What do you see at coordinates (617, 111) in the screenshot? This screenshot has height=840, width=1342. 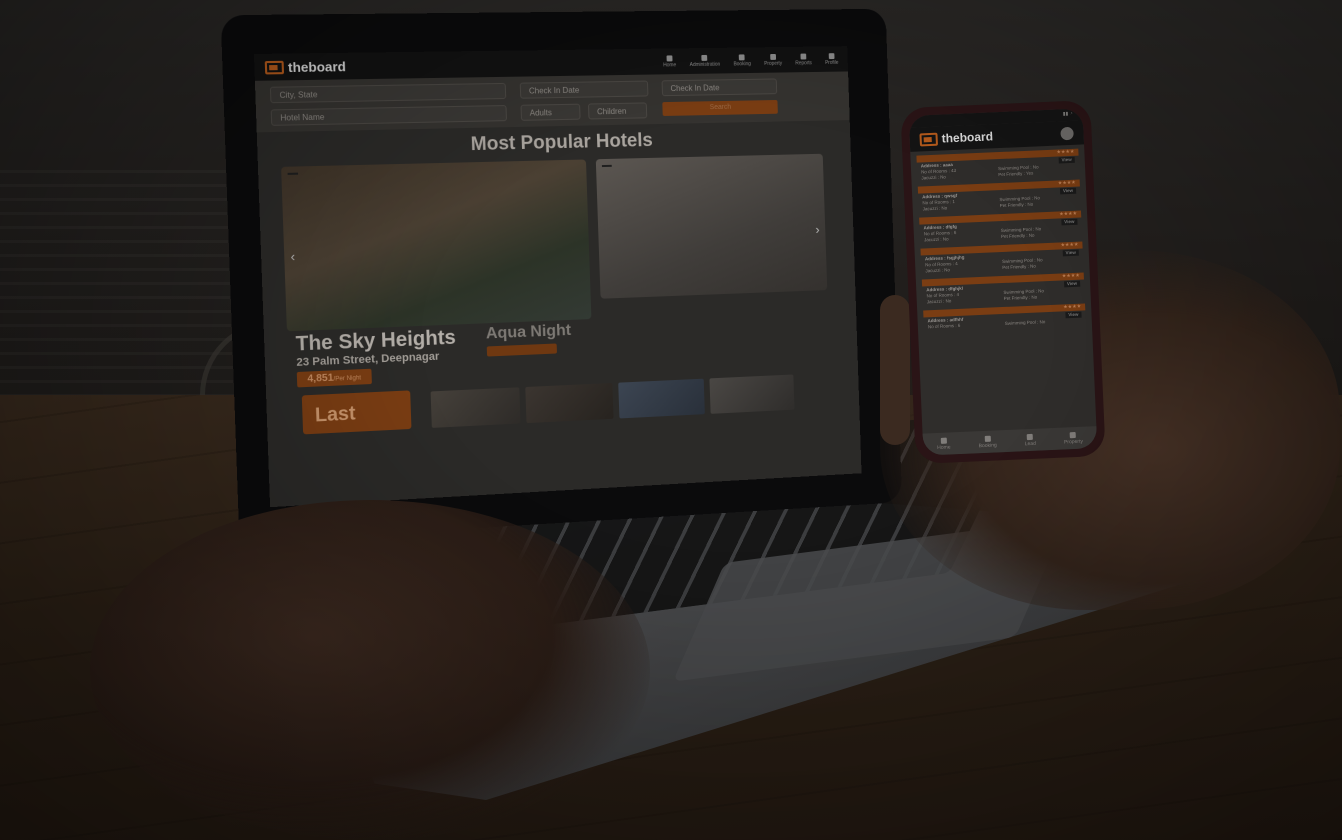 I see `children-input: Children` at bounding box center [617, 111].